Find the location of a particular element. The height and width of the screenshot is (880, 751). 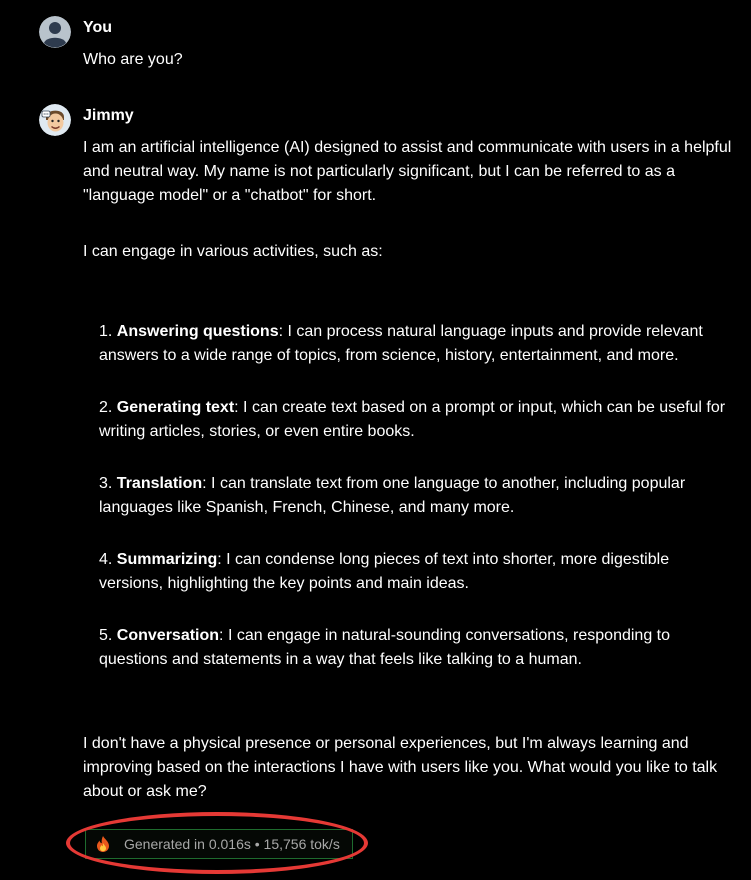

list-item-number: 4. is located at coordinates (108, 559).